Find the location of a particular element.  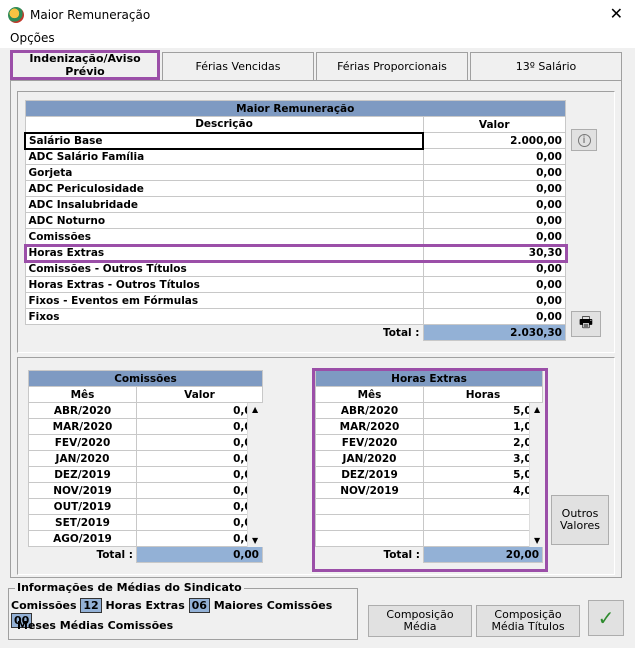

table-row: Salário Base 2.000,00 is located at coordinates (295, 140).